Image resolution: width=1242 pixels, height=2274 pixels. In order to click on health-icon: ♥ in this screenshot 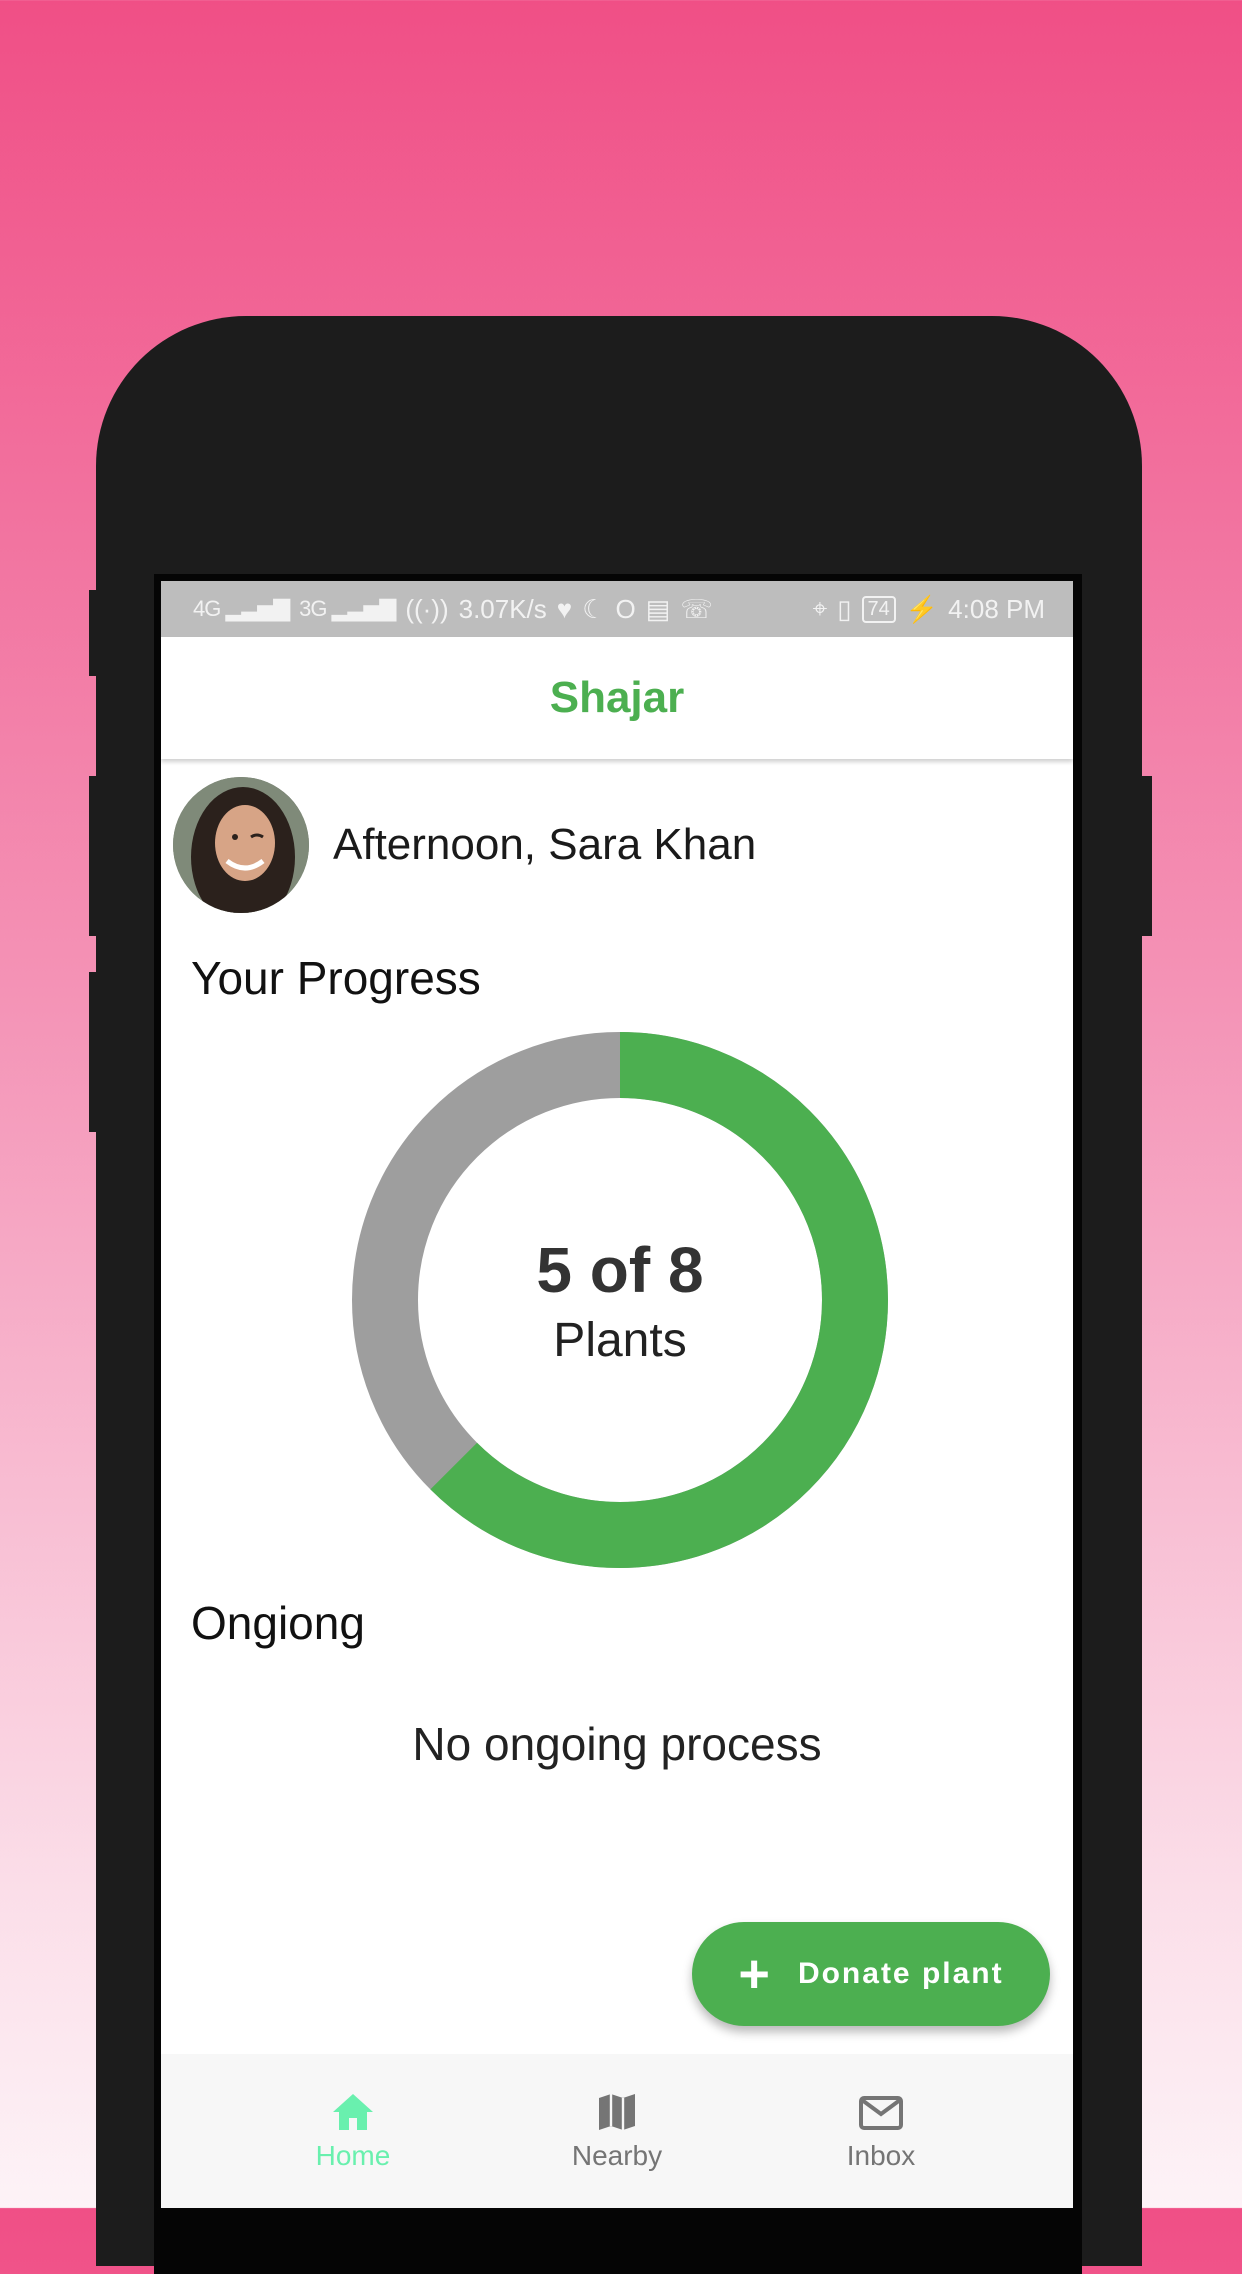, I will do `click(564, 608)`.